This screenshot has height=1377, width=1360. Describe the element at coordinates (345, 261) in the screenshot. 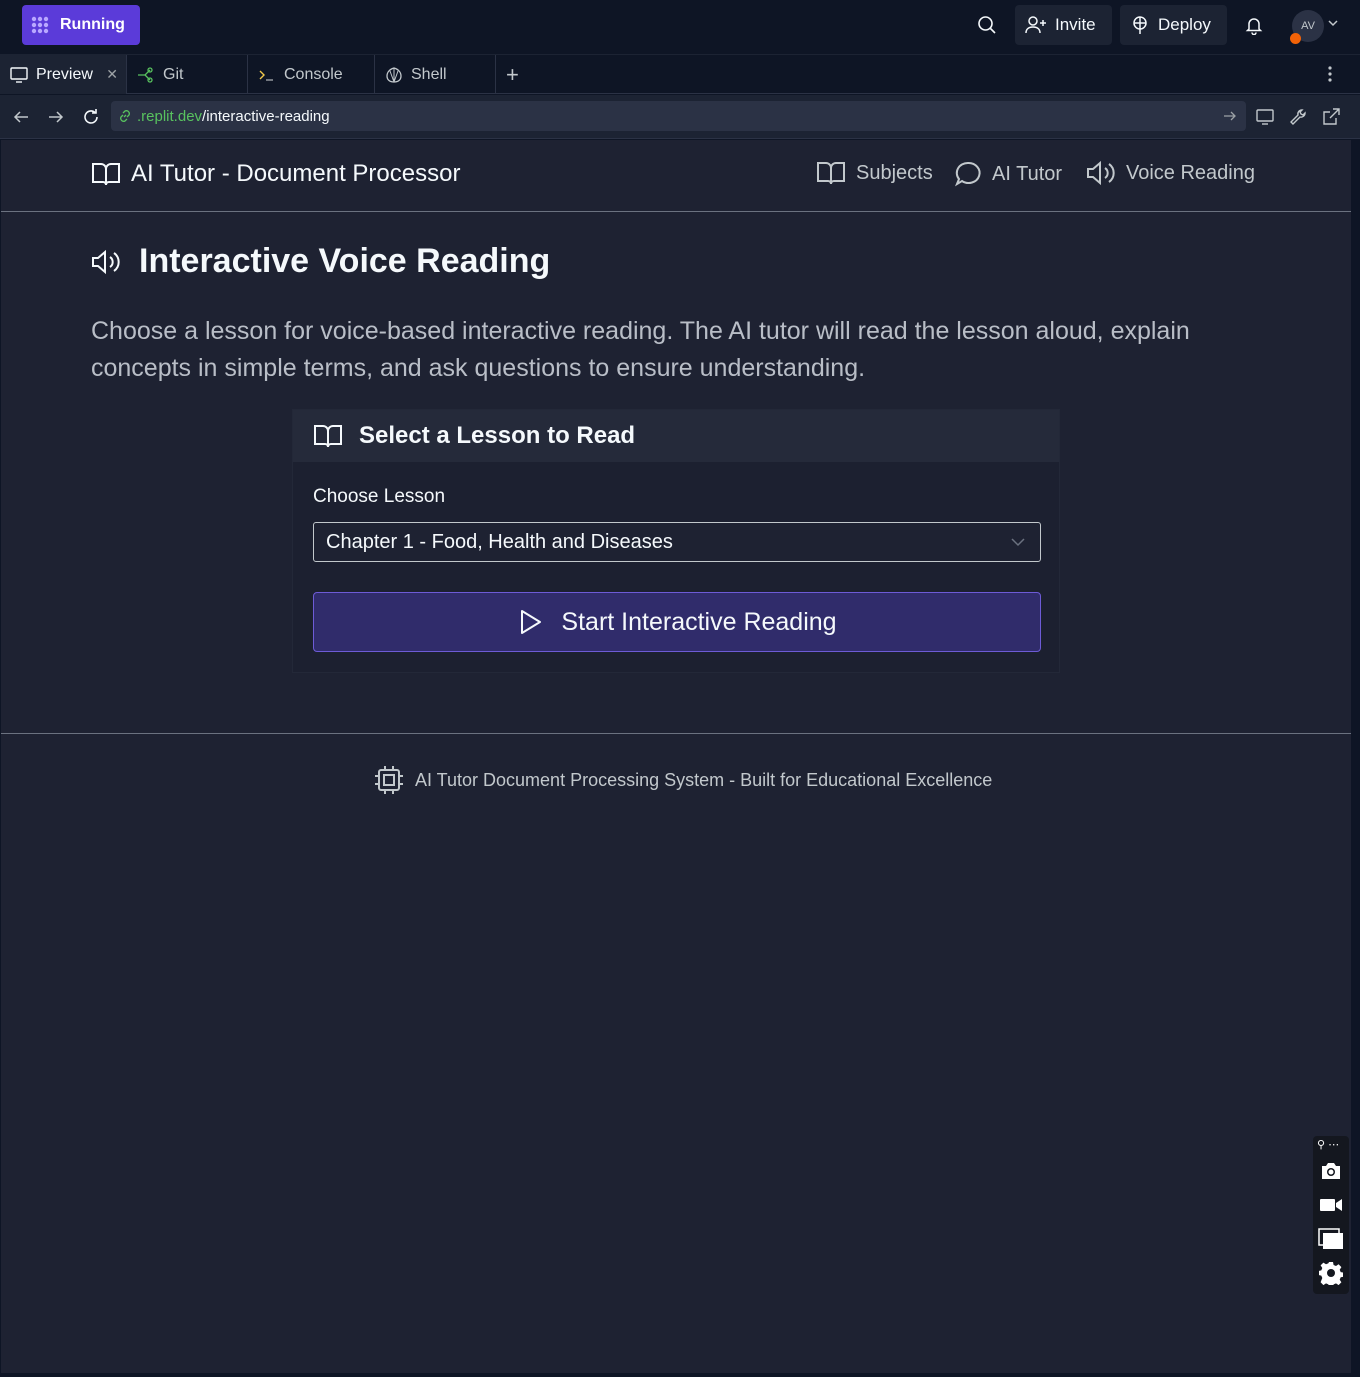

I see `page-title-text: Interactive Voice Reading` at that location.